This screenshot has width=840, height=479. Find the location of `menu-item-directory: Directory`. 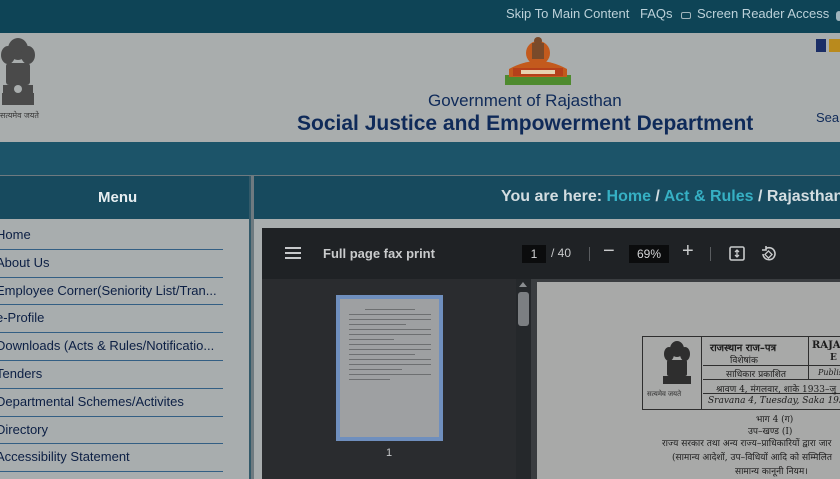

menu-item-directory: Directory is located at coordinates (111, 431).